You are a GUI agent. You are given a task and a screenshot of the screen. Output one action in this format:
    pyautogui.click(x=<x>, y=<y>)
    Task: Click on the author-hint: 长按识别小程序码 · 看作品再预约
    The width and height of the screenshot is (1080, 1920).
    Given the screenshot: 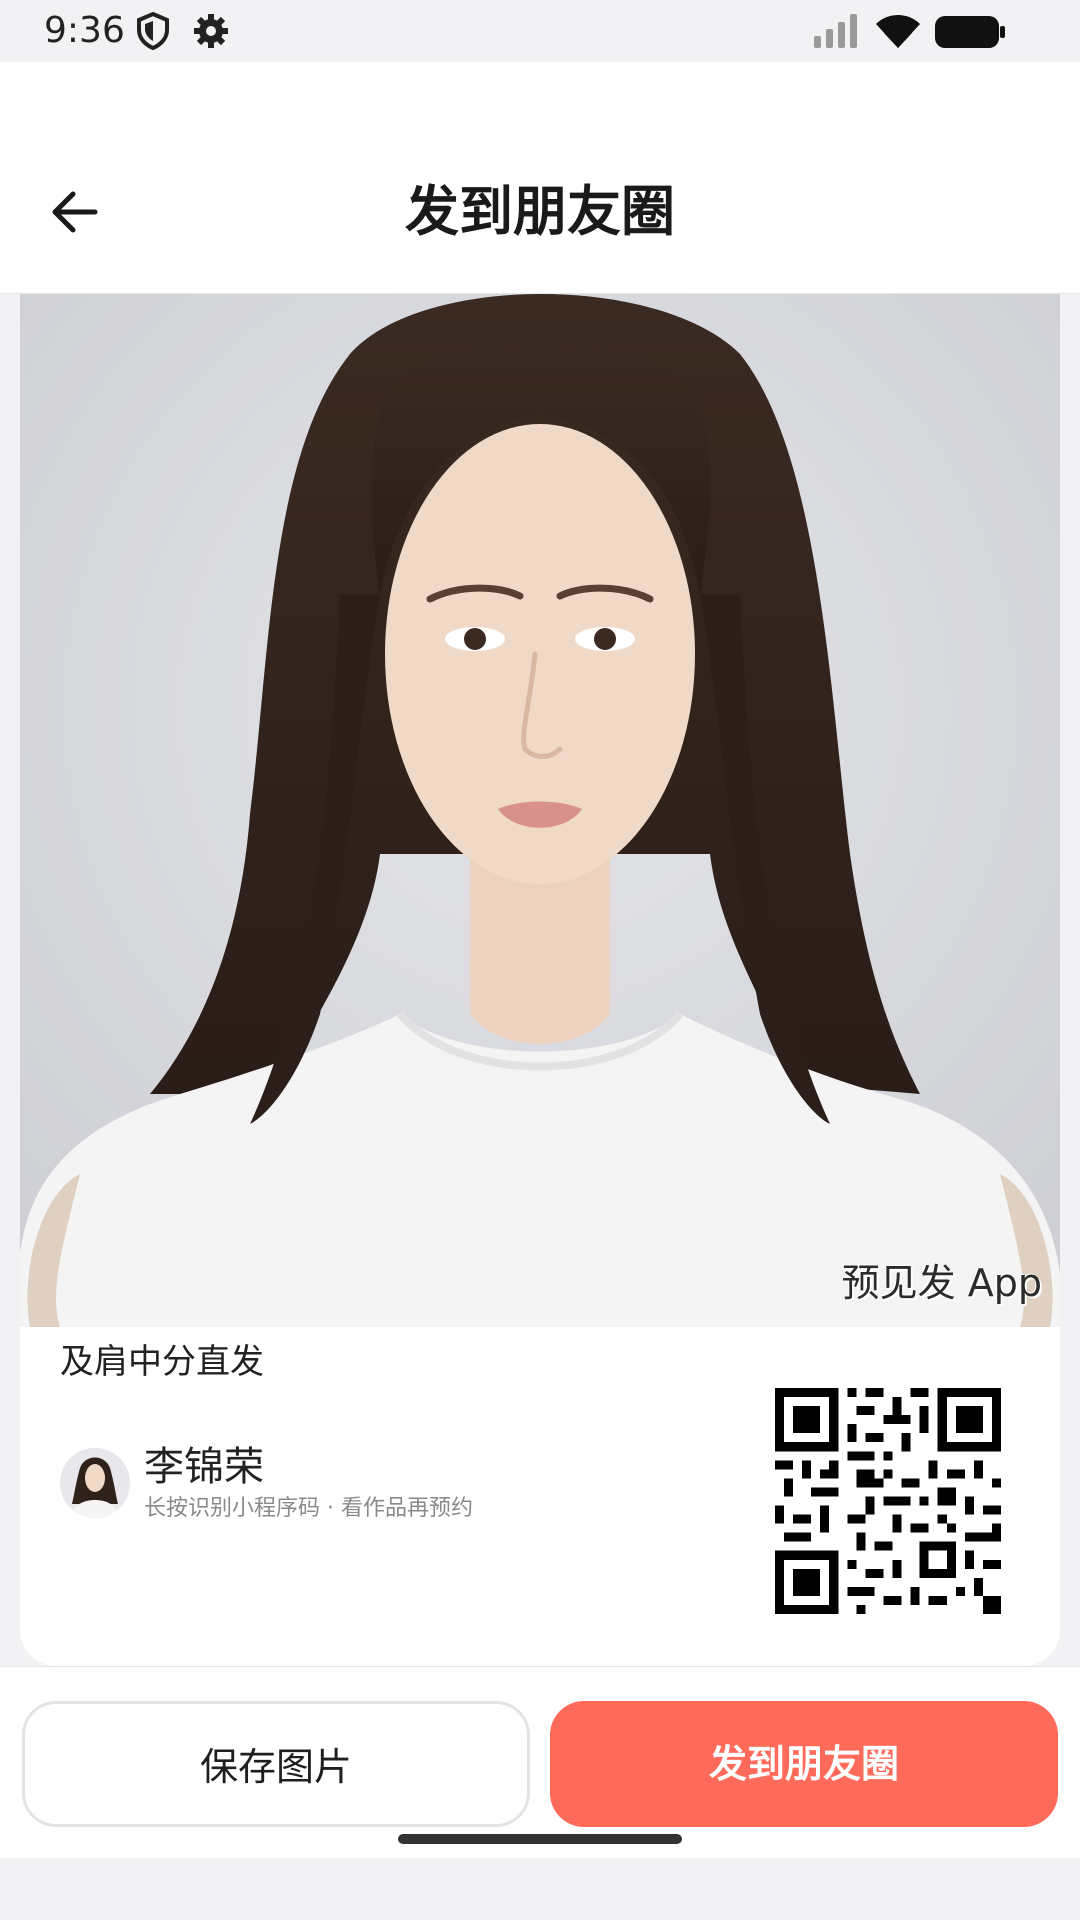 What is the action you would take?
    pyautogui.click(x=308, y=1508)
    